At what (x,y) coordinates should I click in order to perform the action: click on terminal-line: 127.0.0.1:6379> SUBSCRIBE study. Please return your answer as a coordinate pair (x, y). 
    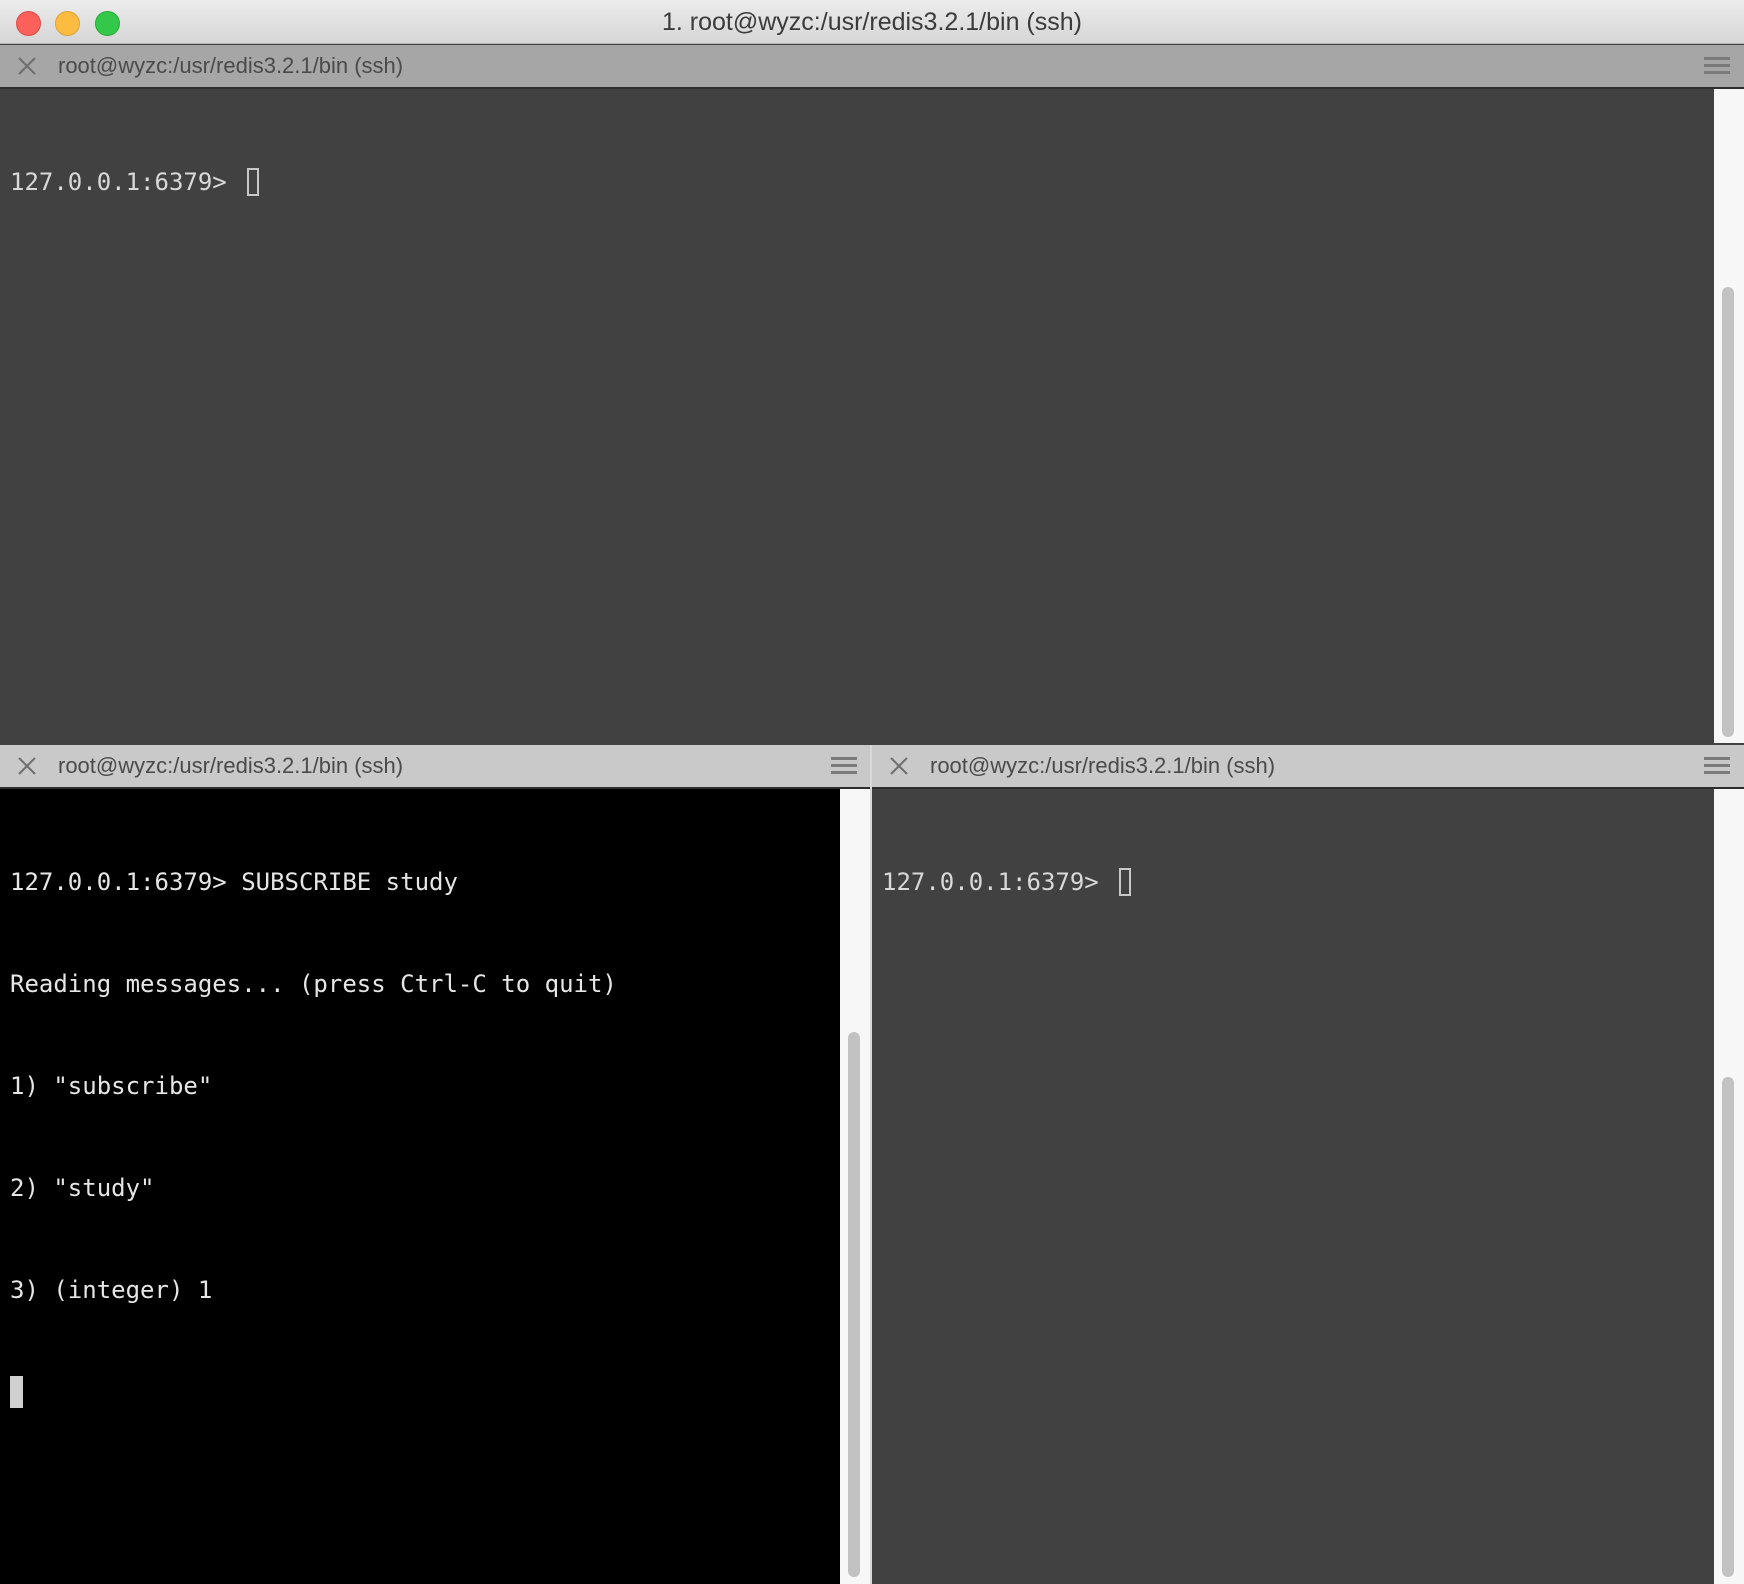
    Looking at the image, I should click on (234, 882).